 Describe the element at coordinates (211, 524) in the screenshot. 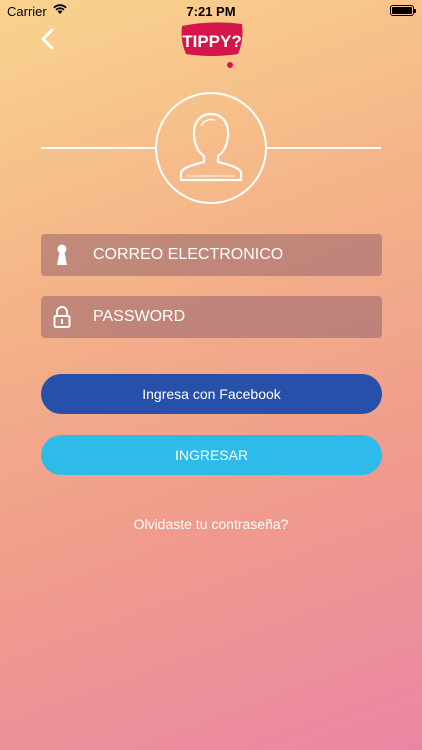

I see `forgot-password-link: Olvidaste tu contraseña?` at that location.